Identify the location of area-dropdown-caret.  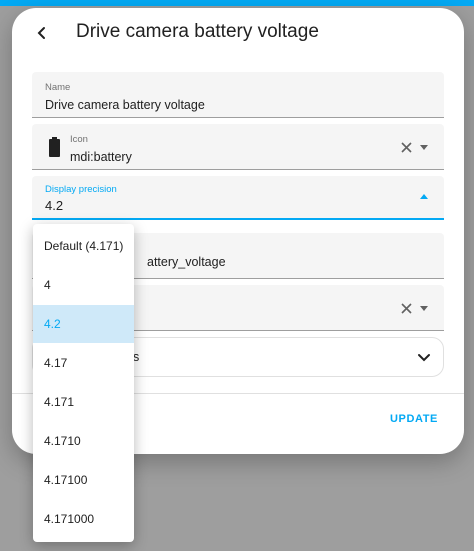
(424, 308).